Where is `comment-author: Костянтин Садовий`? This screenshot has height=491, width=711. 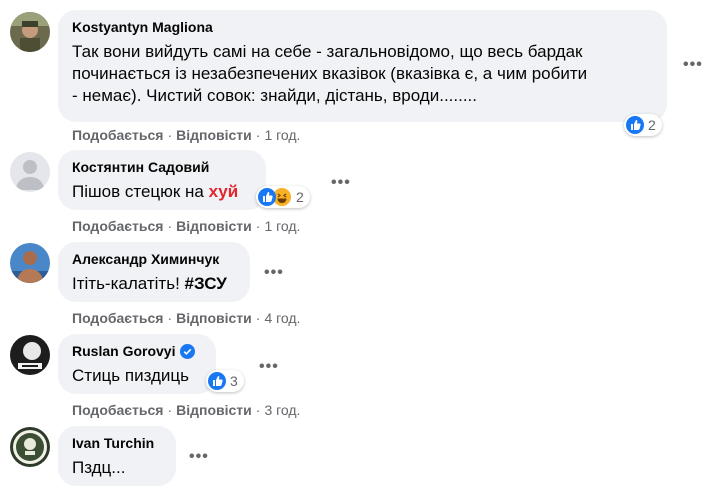 comment-author: Костянтин Садовий is located at coordinates (162, 167).